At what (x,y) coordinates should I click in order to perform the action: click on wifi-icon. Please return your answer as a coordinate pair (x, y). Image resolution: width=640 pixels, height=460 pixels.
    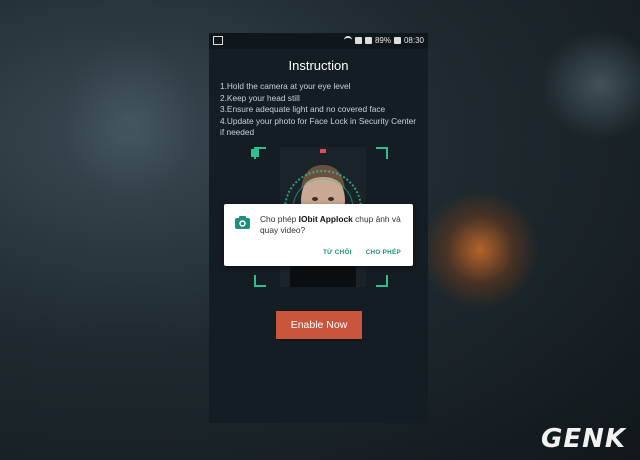
    Looking at the image, I should click on (347, 40).